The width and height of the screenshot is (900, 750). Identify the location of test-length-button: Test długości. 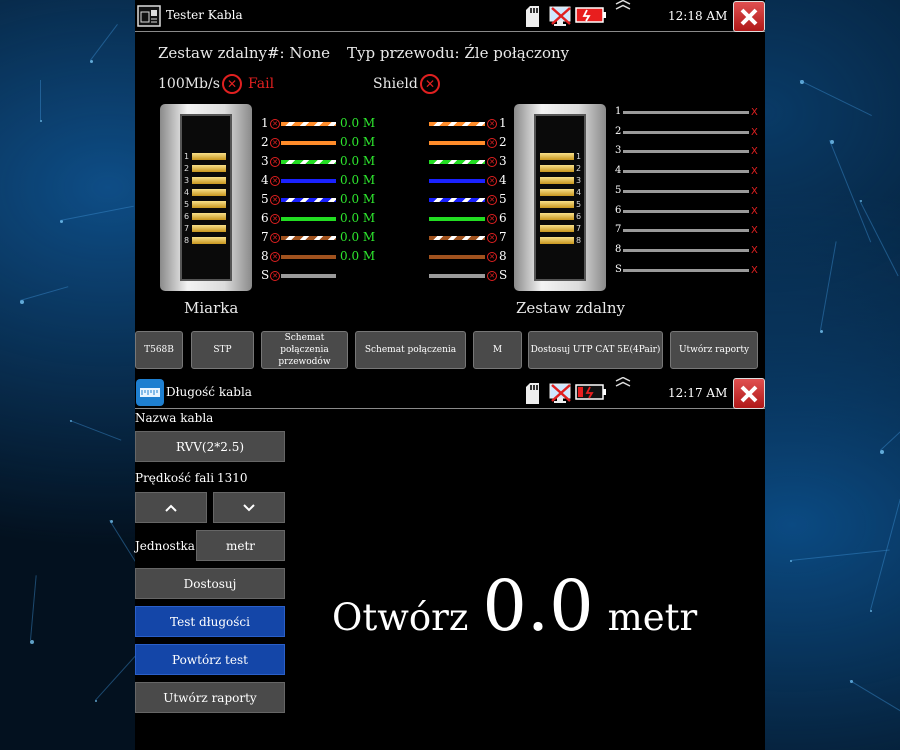
(210, 621).